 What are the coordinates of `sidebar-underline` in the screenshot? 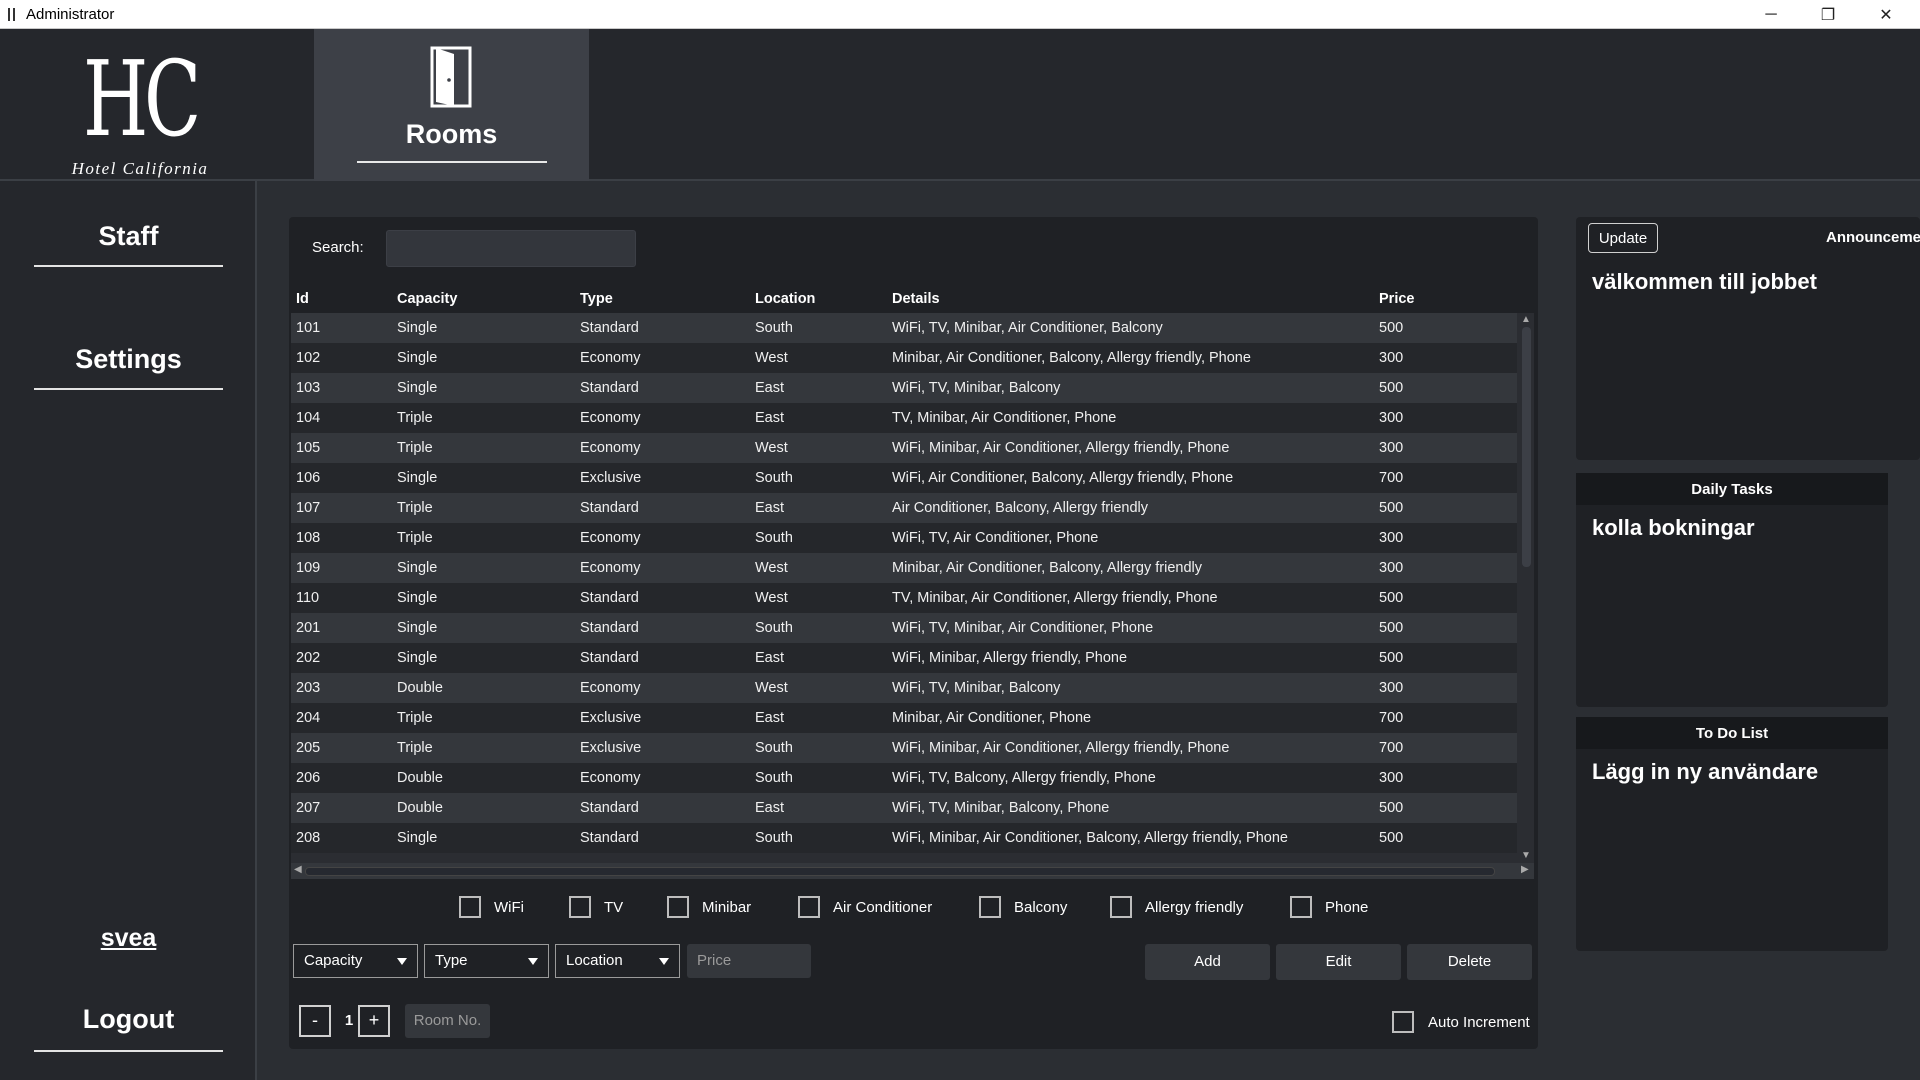 It's located at (128, 1051).